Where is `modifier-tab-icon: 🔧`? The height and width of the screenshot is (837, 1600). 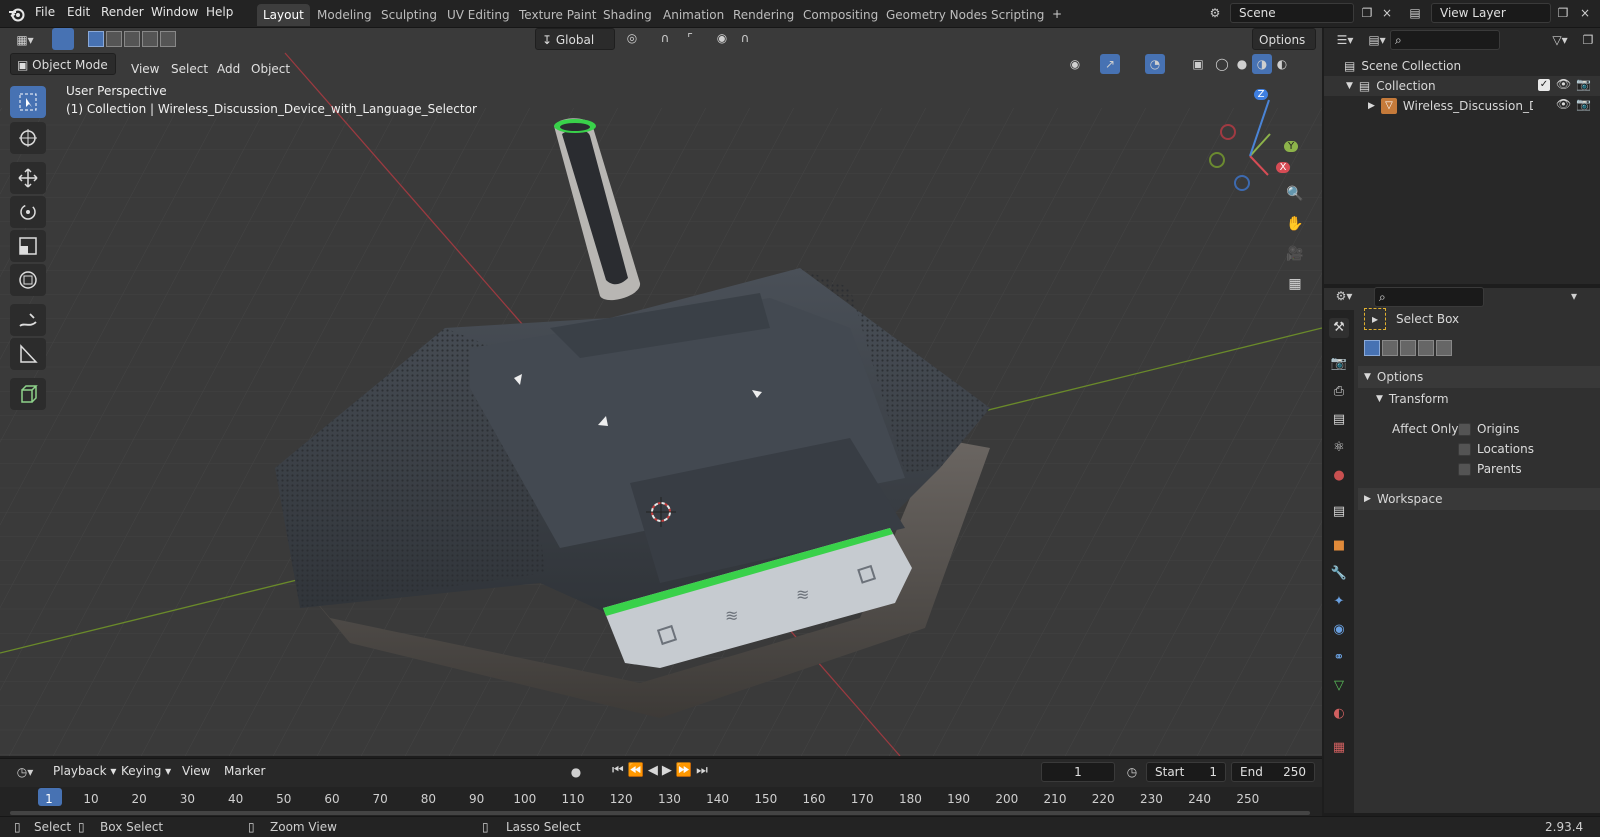
modifier-tab-icon: 🔧 is located at coordinates (1339, 574).